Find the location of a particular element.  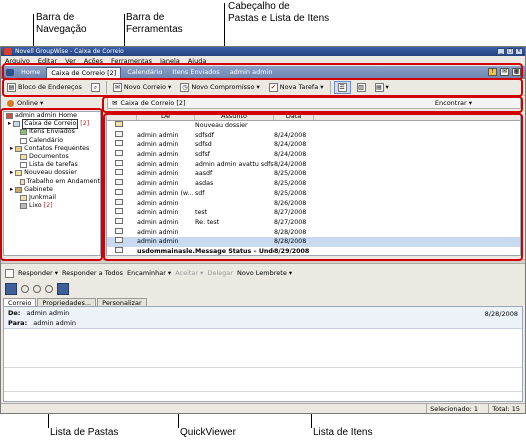

close-icon: × is located at coordinates (519, 51).